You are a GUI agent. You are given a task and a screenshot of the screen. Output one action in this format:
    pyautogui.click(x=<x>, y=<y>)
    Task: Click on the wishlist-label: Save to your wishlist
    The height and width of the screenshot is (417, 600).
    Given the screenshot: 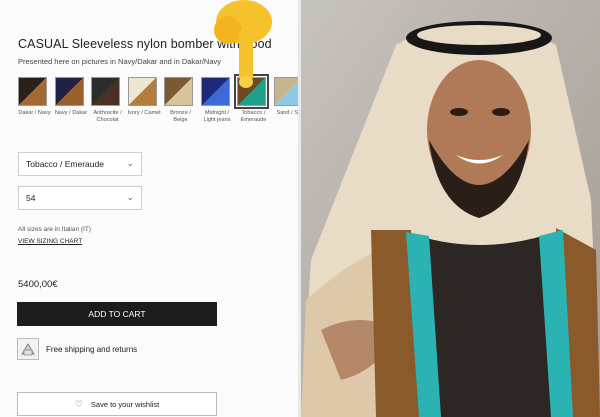 What is the action you would take?
    pyautogui.click(x=125, y=404)
    